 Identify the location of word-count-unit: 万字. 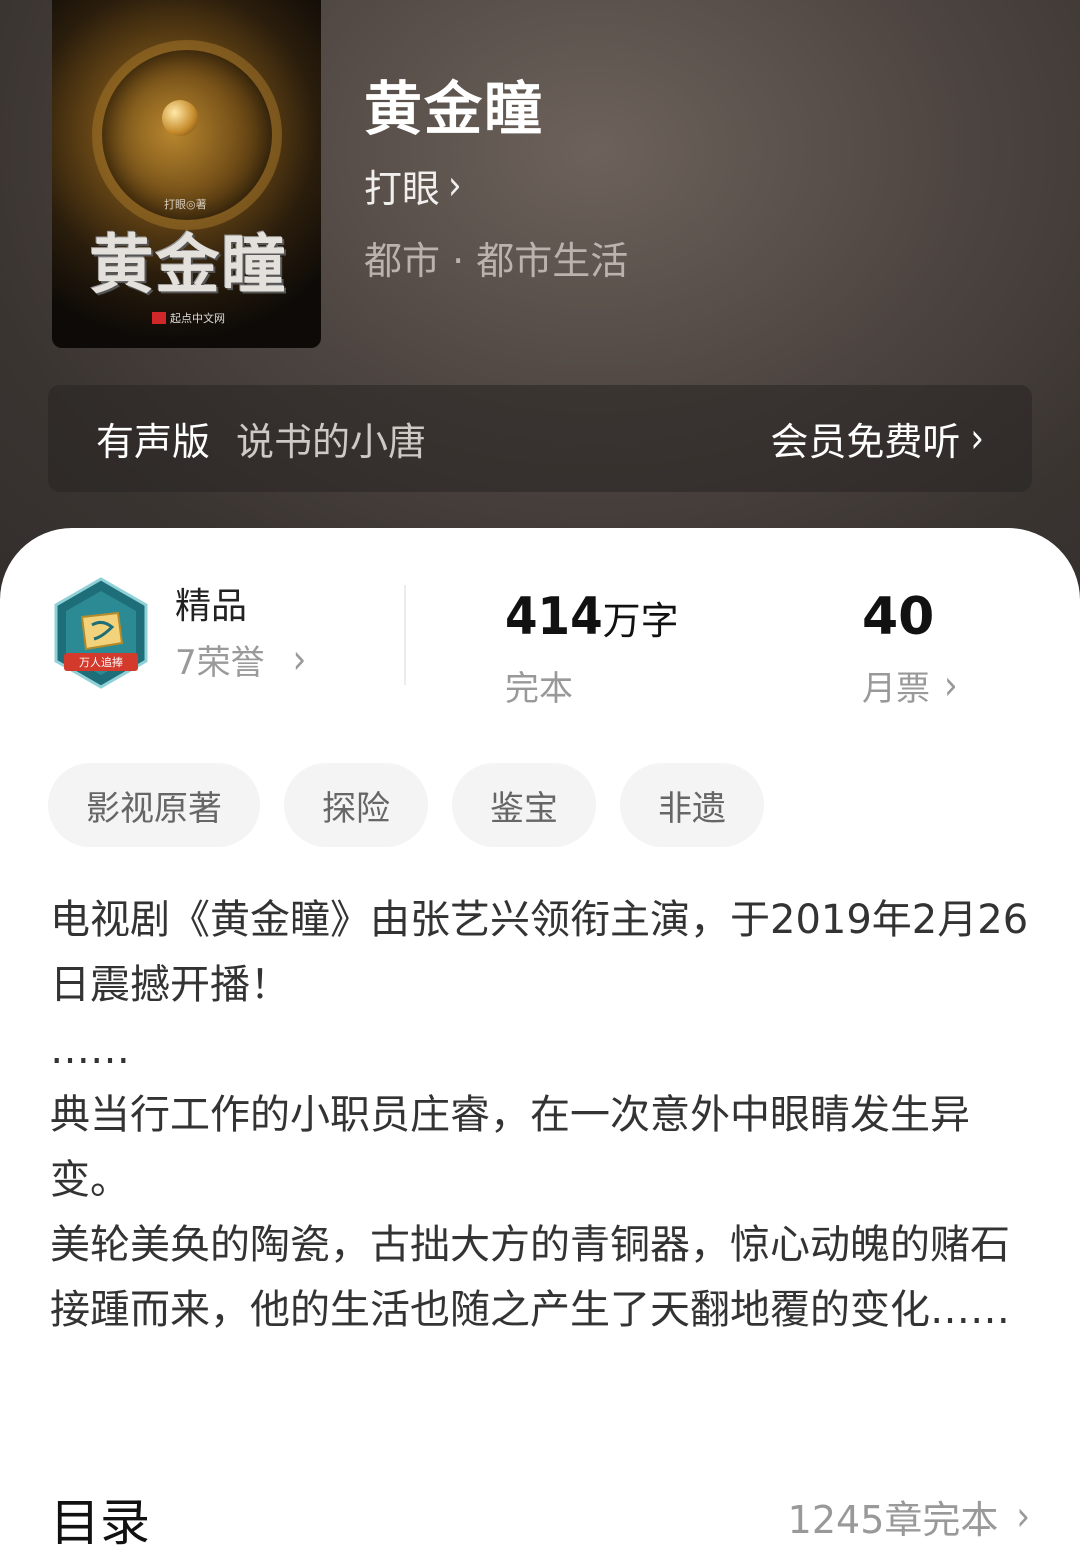
(640, 621).